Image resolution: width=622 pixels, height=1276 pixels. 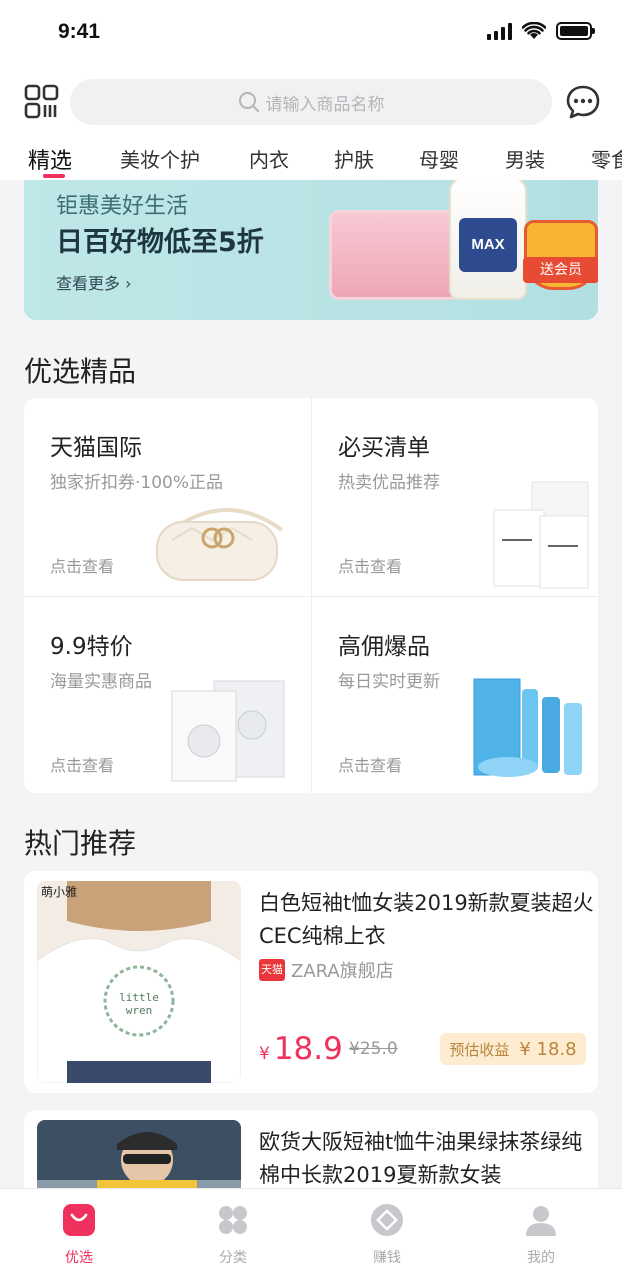 What do you see at coordinates (325, 104) in the screenshot?
I see `search-placeholder: 请输入商品名称` at bounding box center [325, 104].